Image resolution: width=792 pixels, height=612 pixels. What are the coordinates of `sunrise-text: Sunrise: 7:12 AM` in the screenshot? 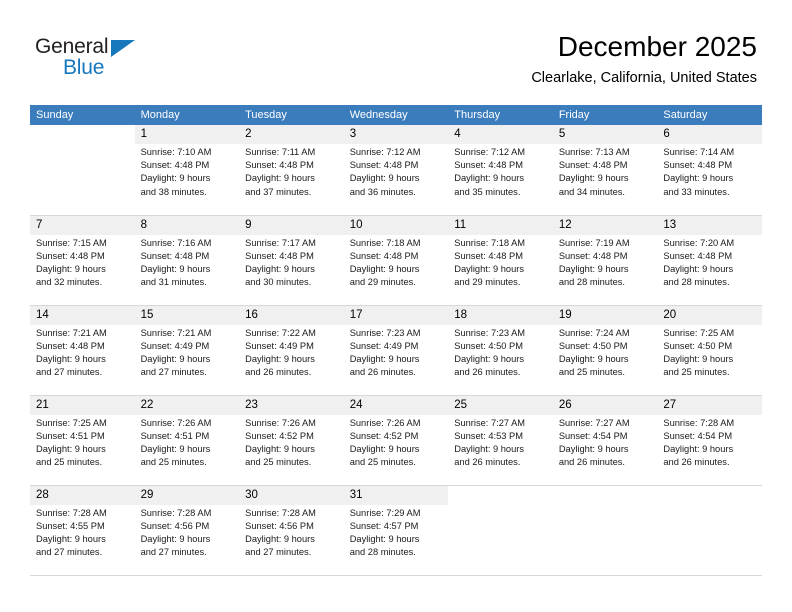 It's located at (385, 152).